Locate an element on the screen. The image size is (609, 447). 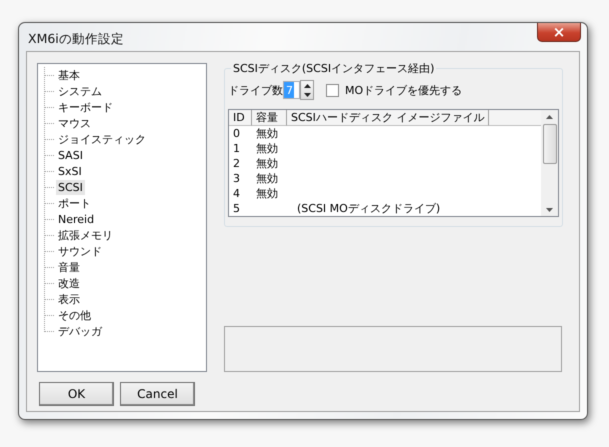
tree-item: SCSI is located at coordinates (70, 187).